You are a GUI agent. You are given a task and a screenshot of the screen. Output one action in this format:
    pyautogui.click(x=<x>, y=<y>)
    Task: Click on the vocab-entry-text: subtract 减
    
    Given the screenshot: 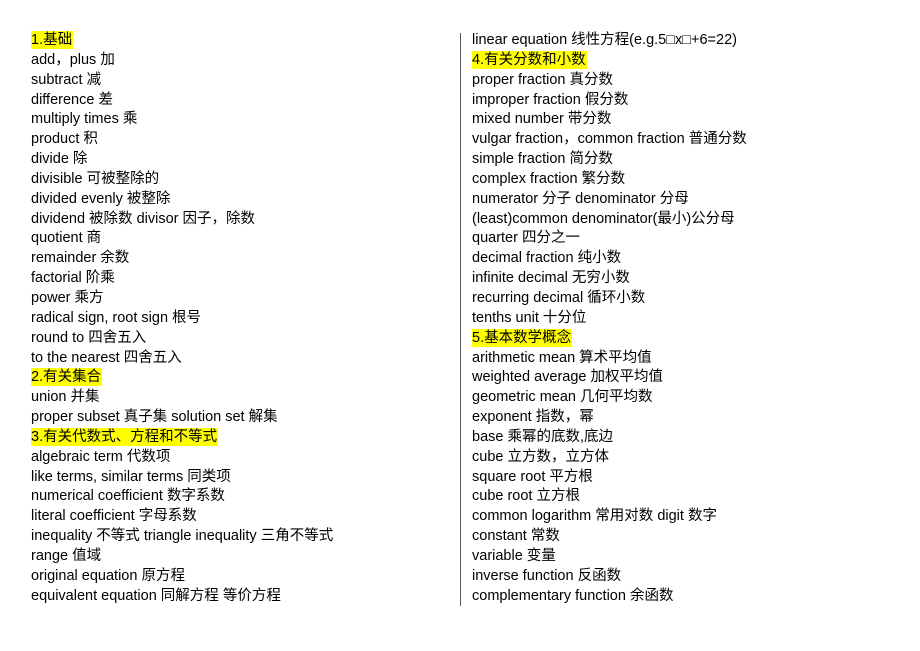 What is the action you would take?
    pyautogui.click(x=66, y=79)
    